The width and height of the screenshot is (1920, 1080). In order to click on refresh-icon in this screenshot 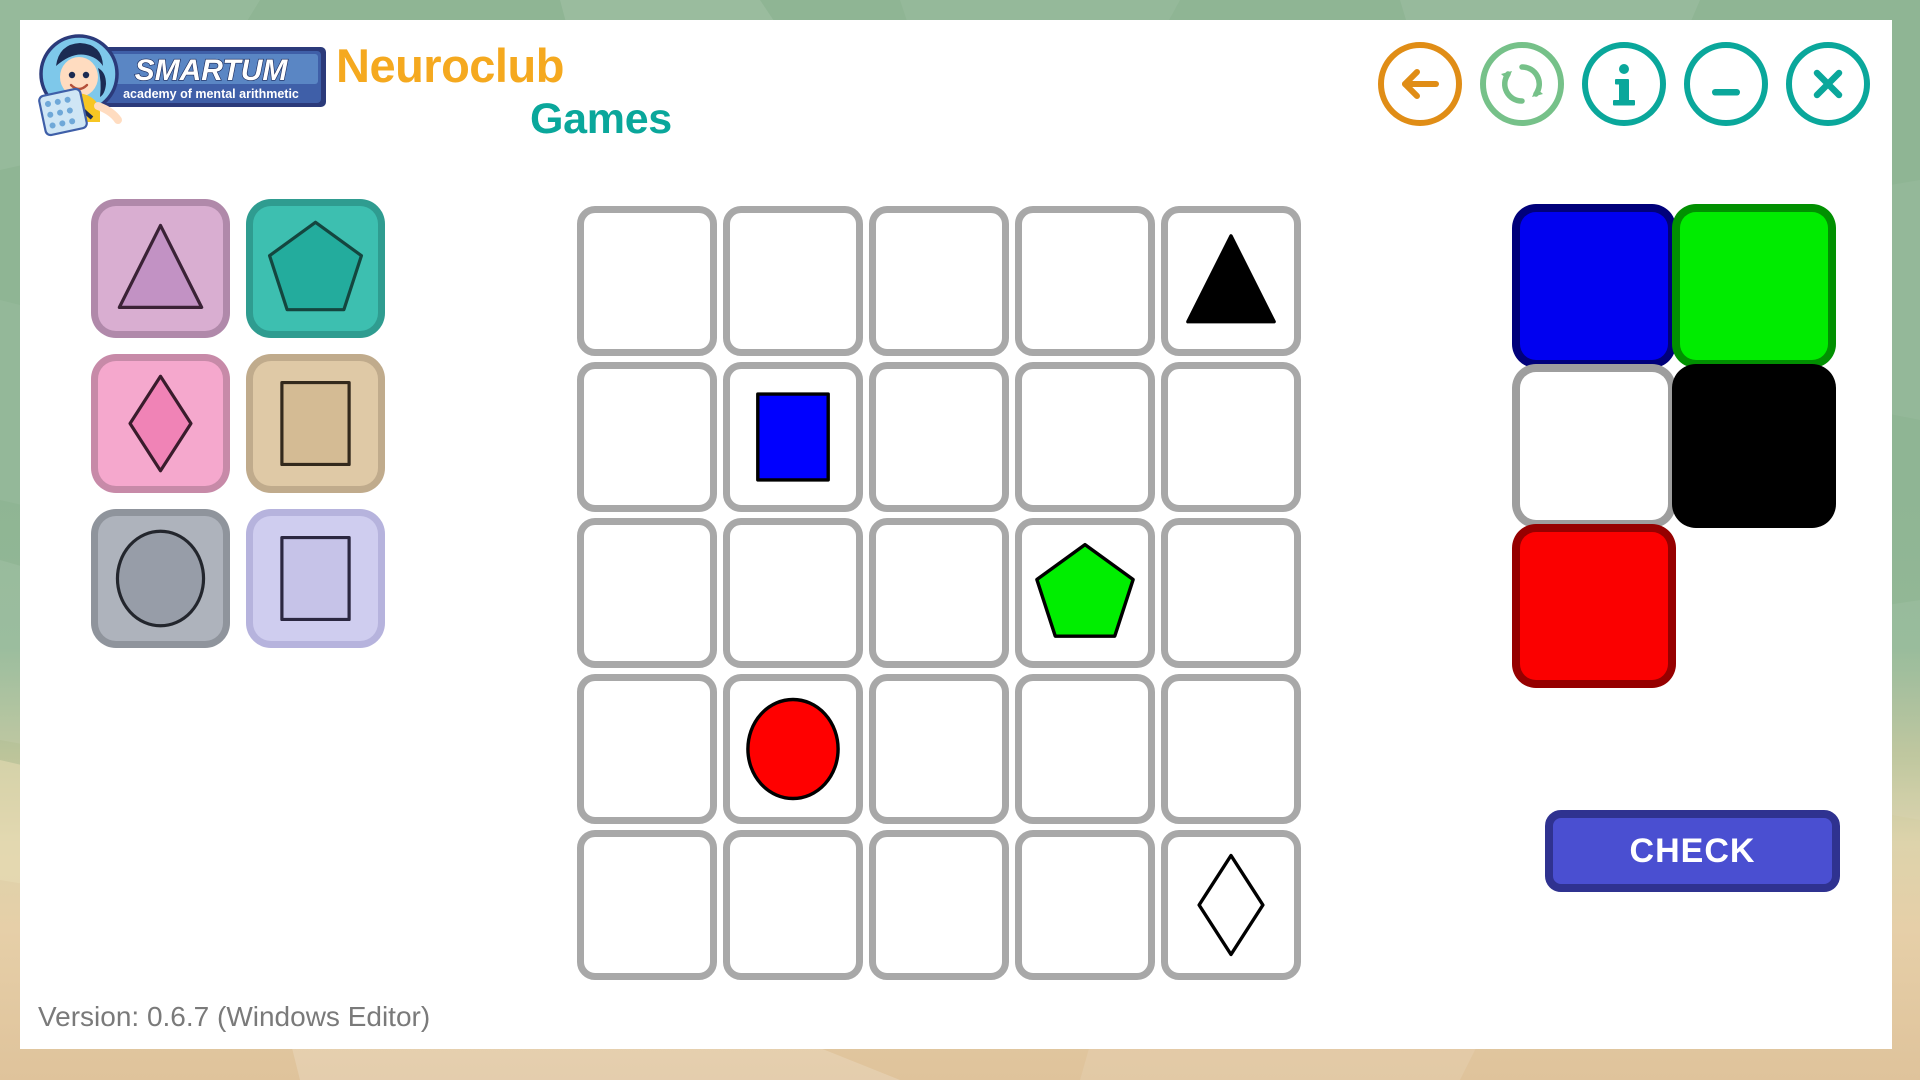, I will do `click(1522, 84)`.